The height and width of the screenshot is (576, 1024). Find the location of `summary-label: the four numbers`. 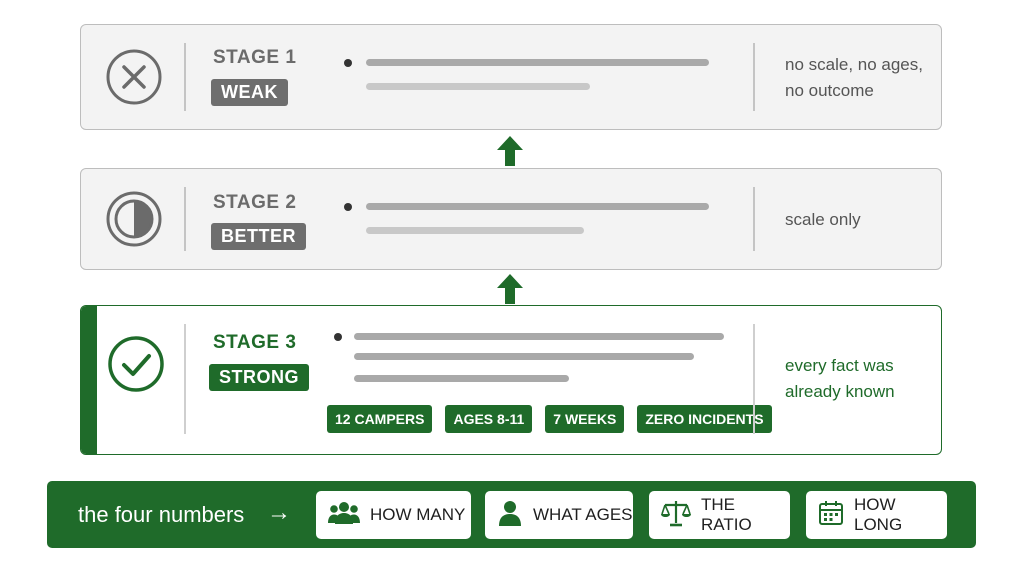

summary-label: the four numbers is located at coordinates (161, 514).